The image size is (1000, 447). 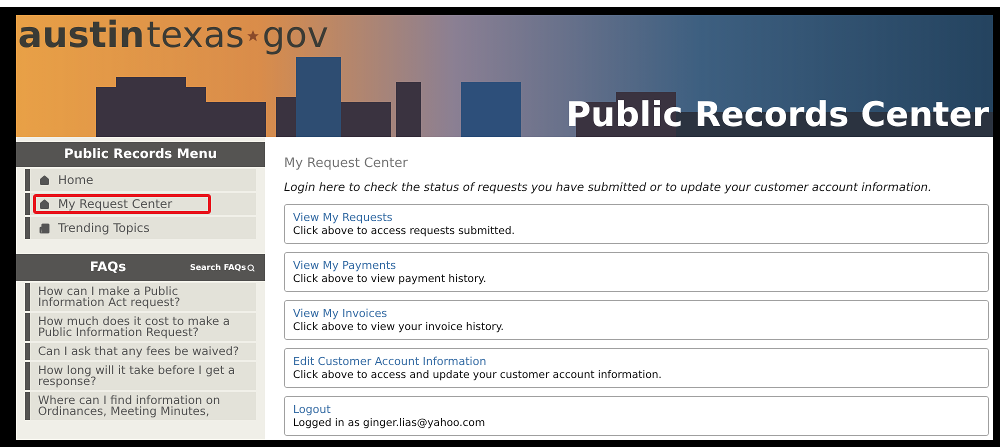 What do you see at coordinates (344, 265) in the screenshot?
I see `card-link: View My Payments` at bounding box center [344, 265].